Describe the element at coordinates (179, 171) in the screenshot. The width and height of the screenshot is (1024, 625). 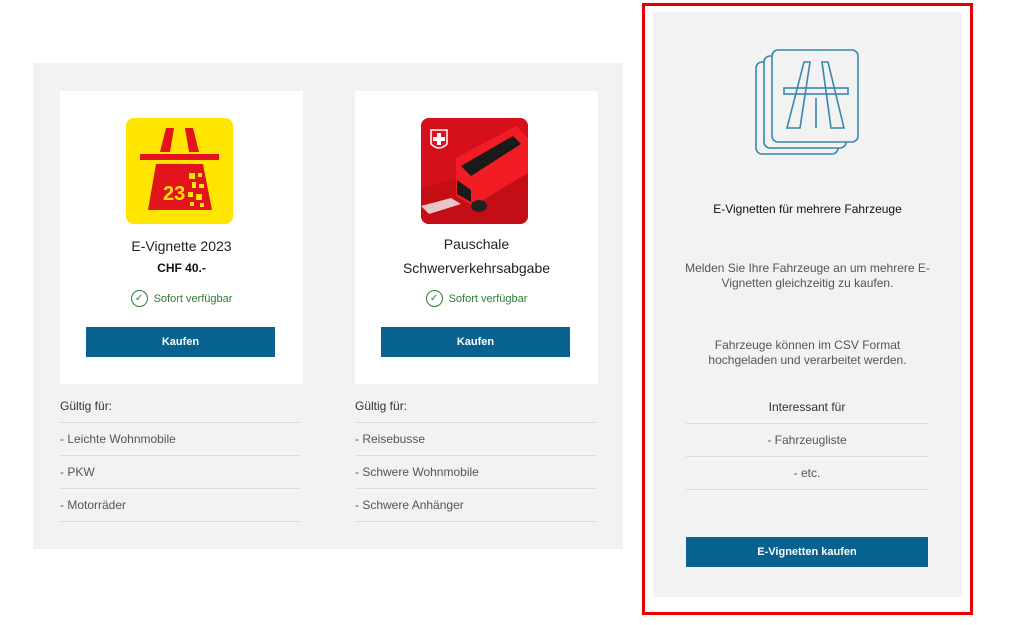
I see `evignette-image: 23` at that location.